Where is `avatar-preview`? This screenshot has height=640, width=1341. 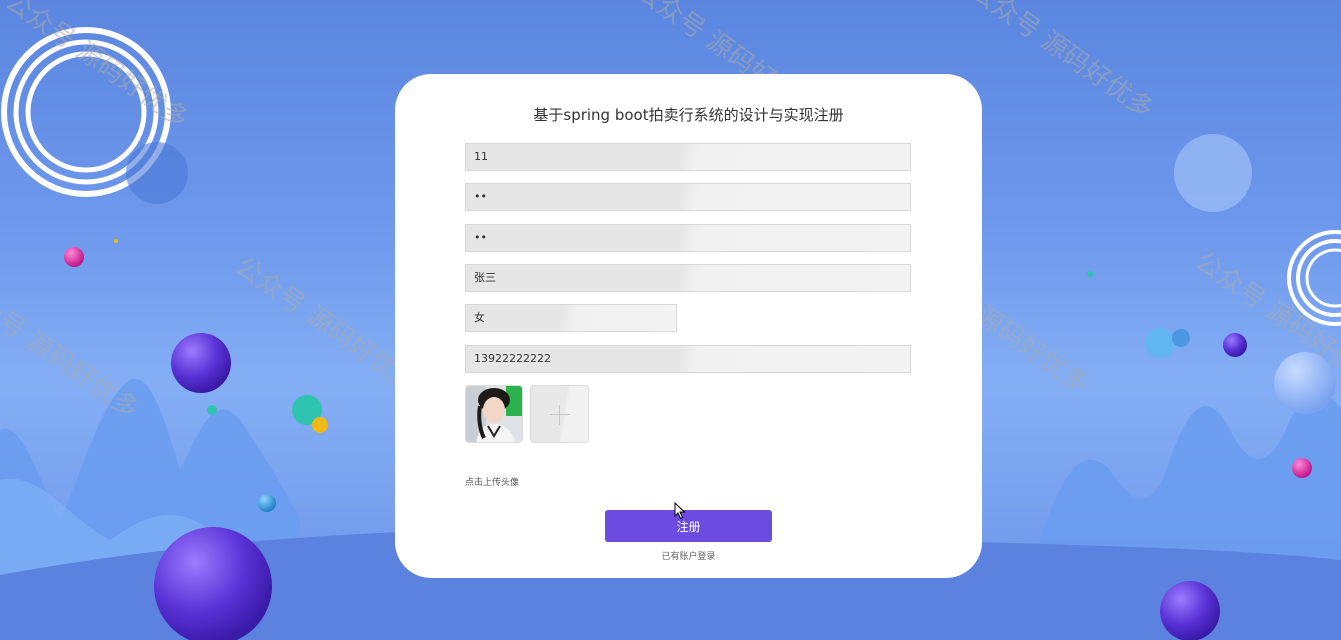
avatar-preview is located at coordinates (494, 414).